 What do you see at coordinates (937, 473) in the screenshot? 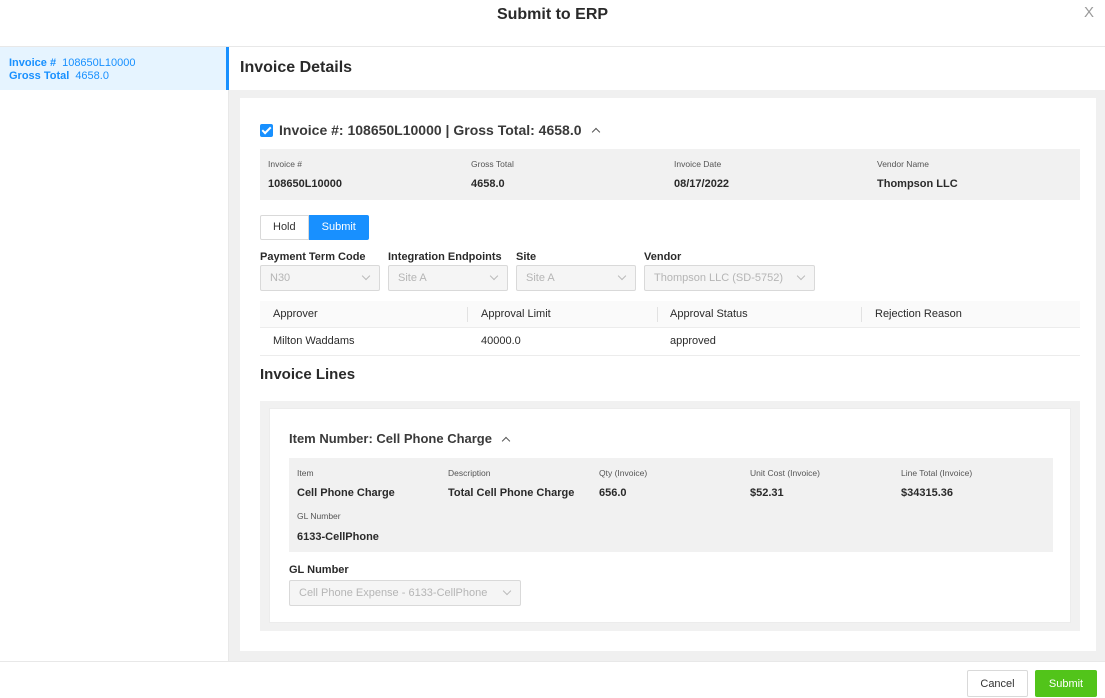
I see `line-summary-label: Line Total (Invoice)` at bounding box center [937, 473].